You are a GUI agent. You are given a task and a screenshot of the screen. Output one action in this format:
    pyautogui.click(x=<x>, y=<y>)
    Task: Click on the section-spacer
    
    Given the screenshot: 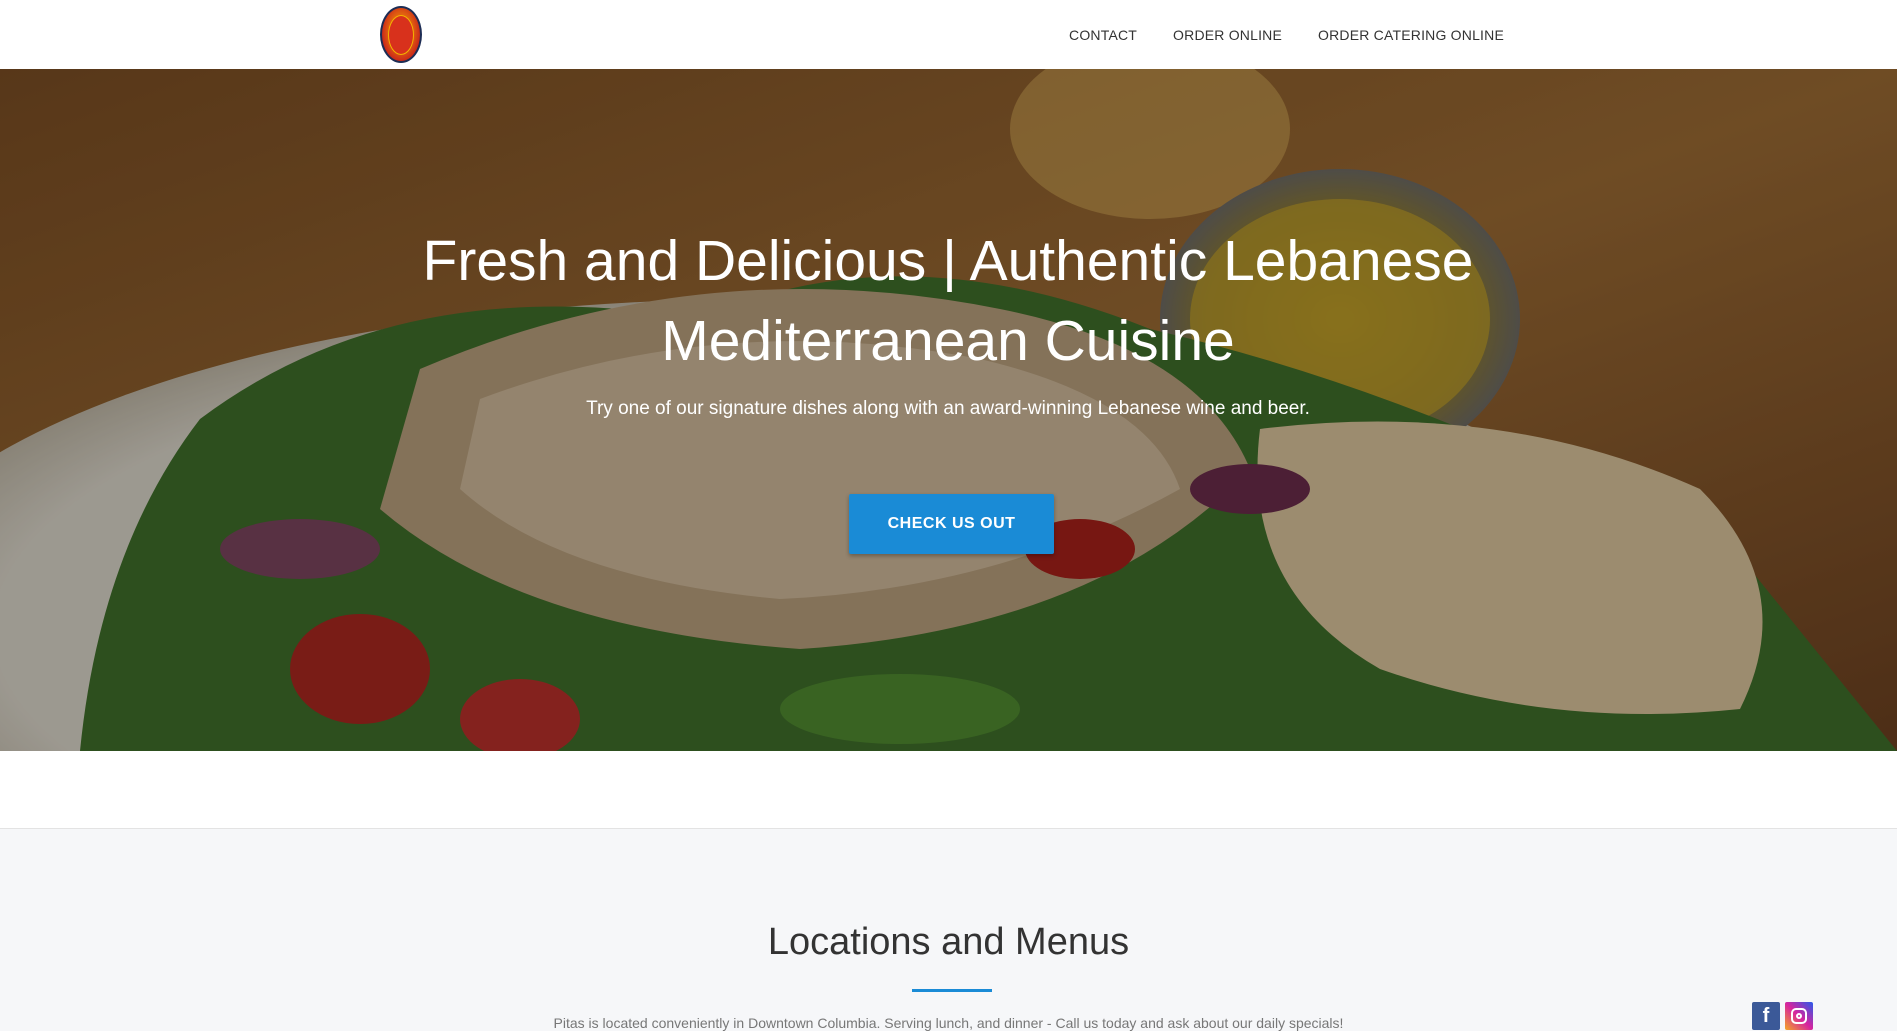 What is the action you would take?
    pyautogui.click(x=948, y=790)
    